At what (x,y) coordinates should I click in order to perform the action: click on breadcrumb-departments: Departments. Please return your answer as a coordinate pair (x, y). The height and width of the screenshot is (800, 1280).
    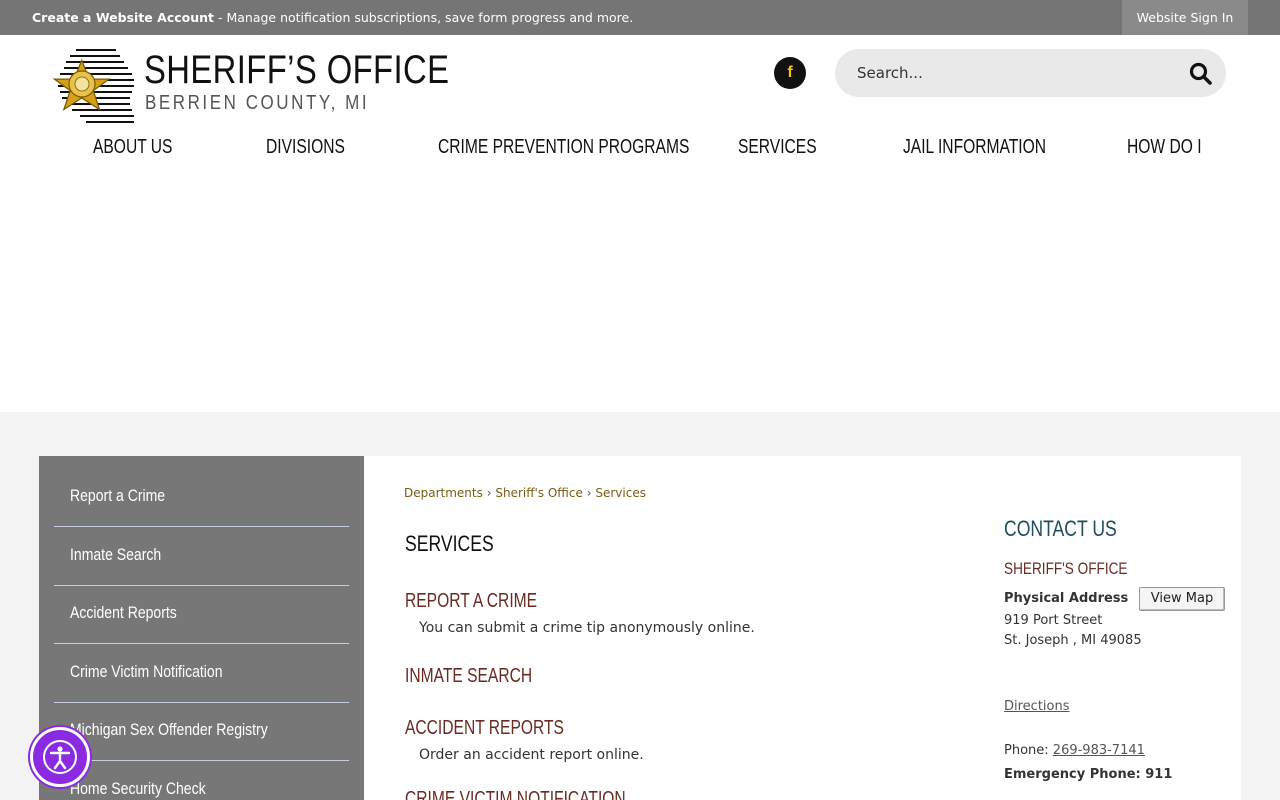
    Looking at the image, I should click on (443, 493).